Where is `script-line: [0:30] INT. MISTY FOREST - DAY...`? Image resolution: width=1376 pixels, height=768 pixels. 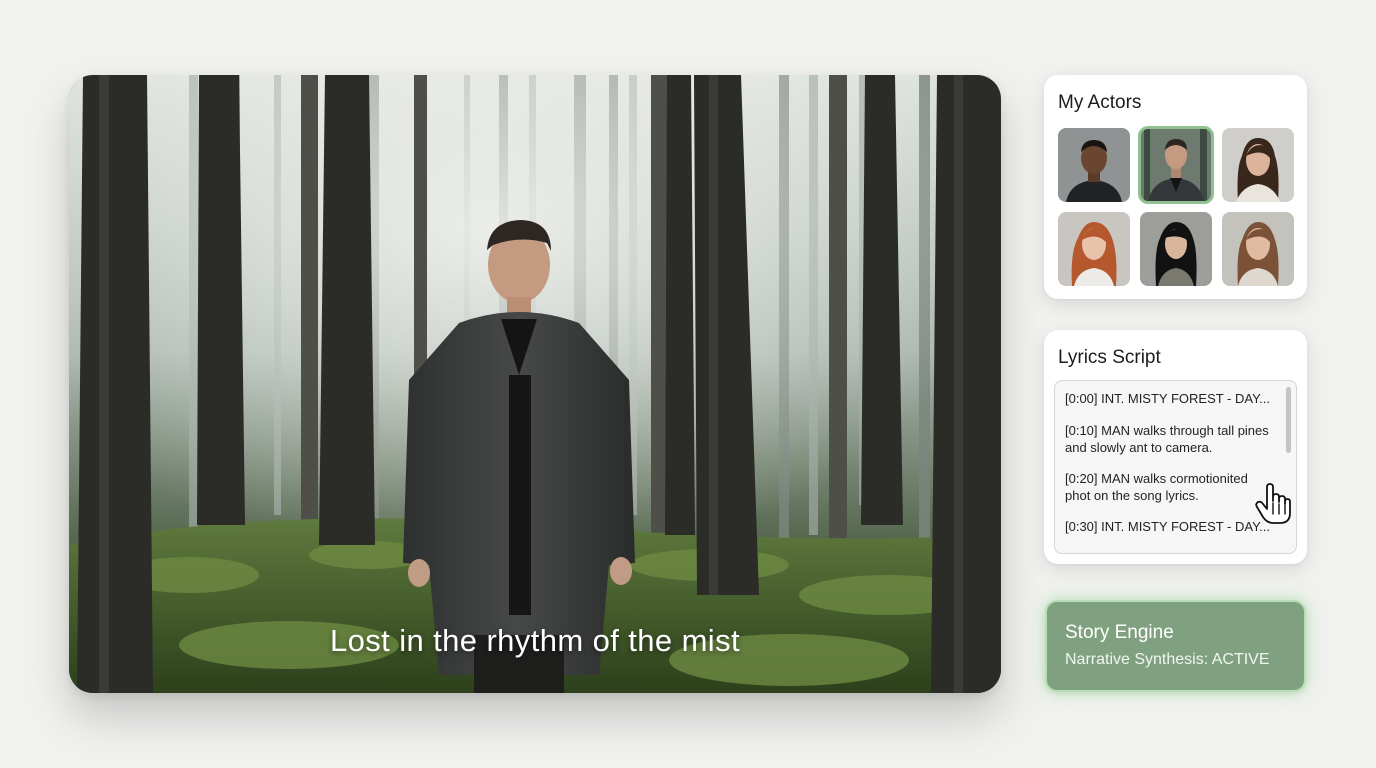
script-line: [0:30] INT. MISTY FOREST - DAY... is located at coordinates (1170, 527).